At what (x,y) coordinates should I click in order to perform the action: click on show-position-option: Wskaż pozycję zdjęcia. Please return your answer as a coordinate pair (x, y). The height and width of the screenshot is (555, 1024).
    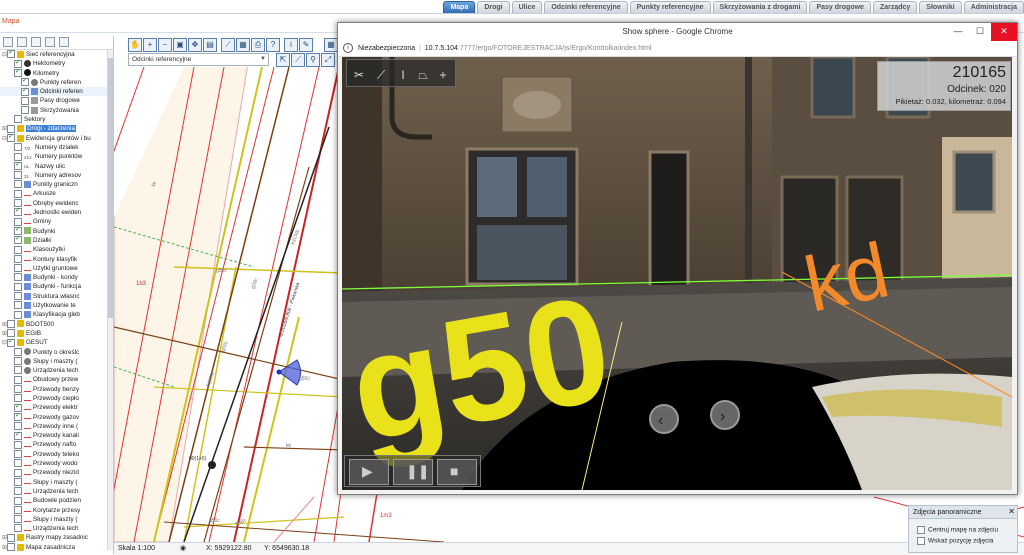
    Looking at the image, I should click on (955, 541).